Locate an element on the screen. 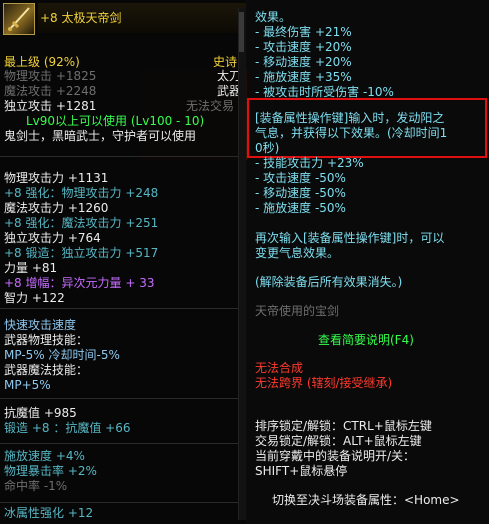  skill-line: MP+5% is located at coordinates (27, 385).